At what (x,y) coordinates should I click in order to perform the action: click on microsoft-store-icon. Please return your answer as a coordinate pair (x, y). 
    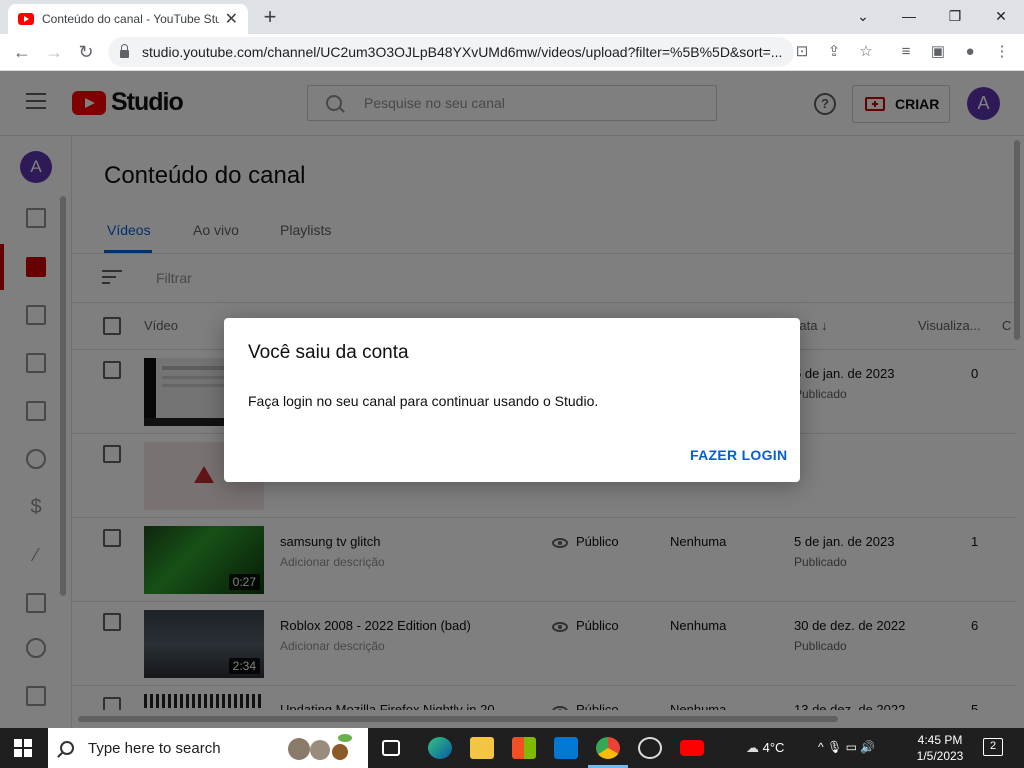
    Looking at the image, I should click on (524, 748).